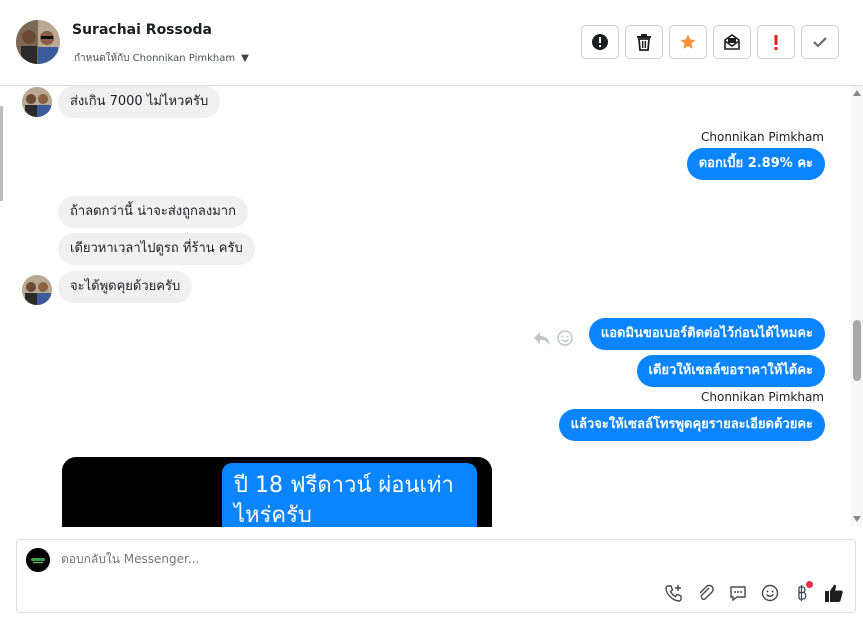  What do you see at coordinates (156, 249) in the screenshot?
I see `incoming-message: เดียวหาเวลาไปดูรถ ที่ร้าน ครับ` at bounding box center [156, 249].